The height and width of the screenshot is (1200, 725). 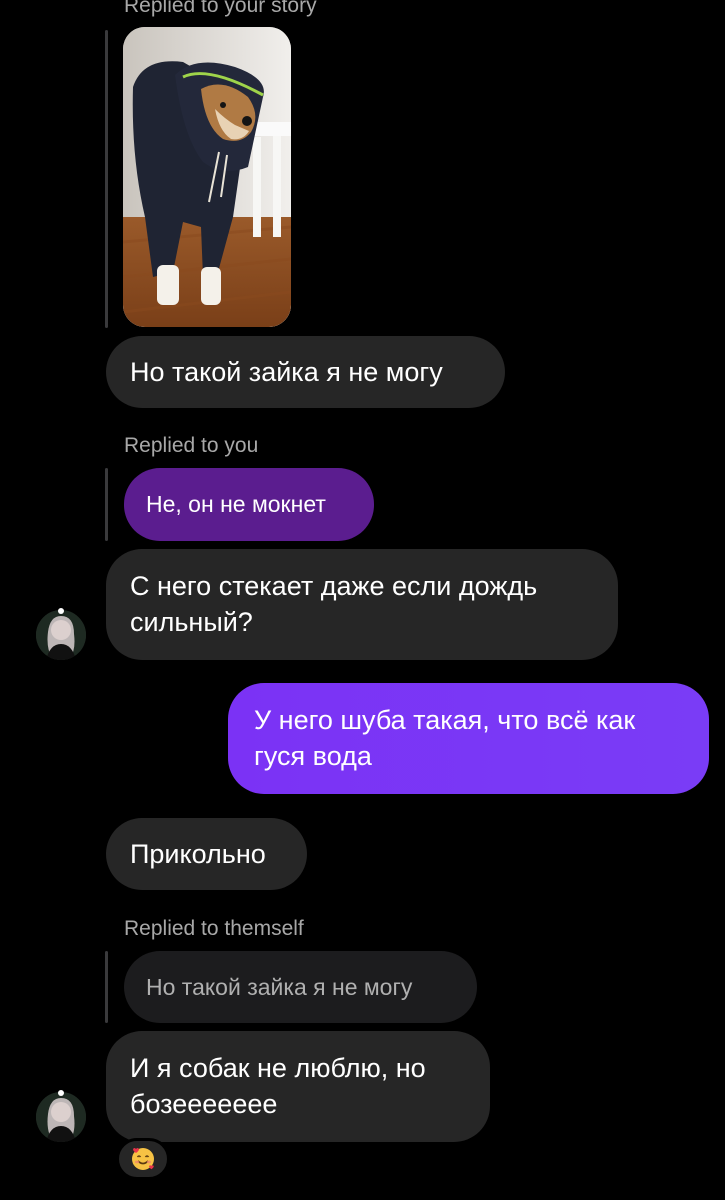 What do you see at coordinates (198, 854) in the screenshot?
I see `message-text: Прикольно` at bounding box center [198, 854].